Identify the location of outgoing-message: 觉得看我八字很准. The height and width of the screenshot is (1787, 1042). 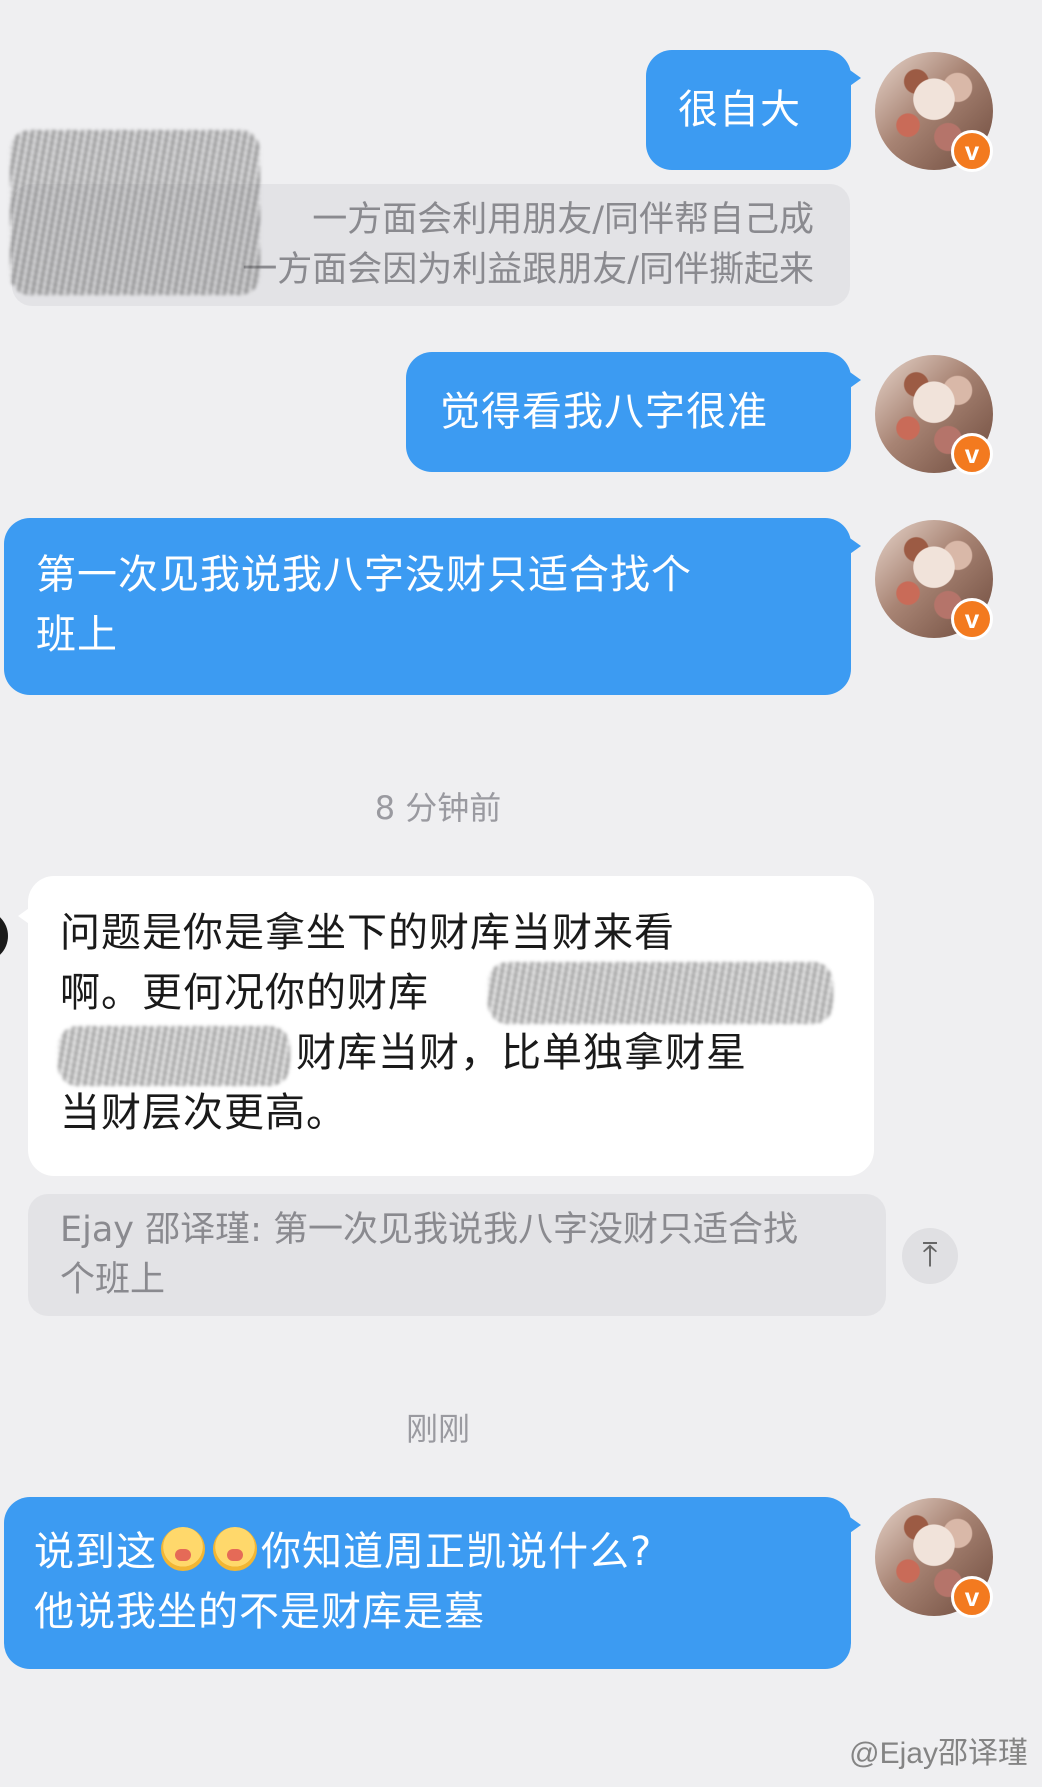
(633, 412).